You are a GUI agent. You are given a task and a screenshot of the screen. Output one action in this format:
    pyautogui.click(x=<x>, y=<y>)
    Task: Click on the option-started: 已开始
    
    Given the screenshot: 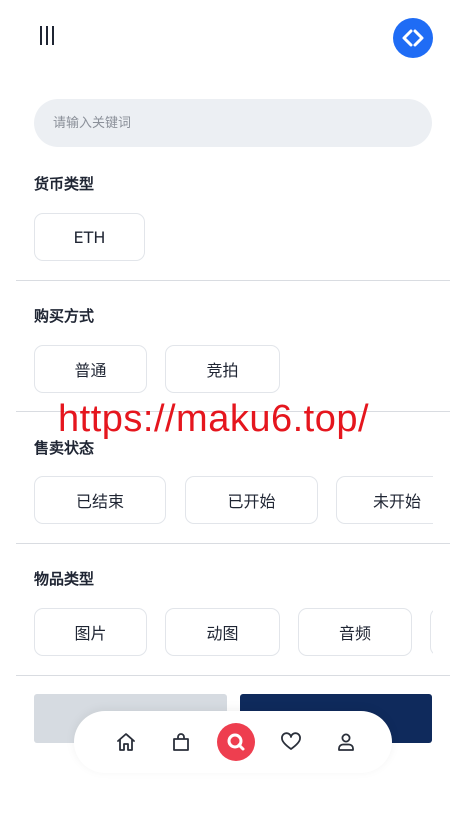 What is the action you would take?
    pyautogui.click(x=251, y=500)
    